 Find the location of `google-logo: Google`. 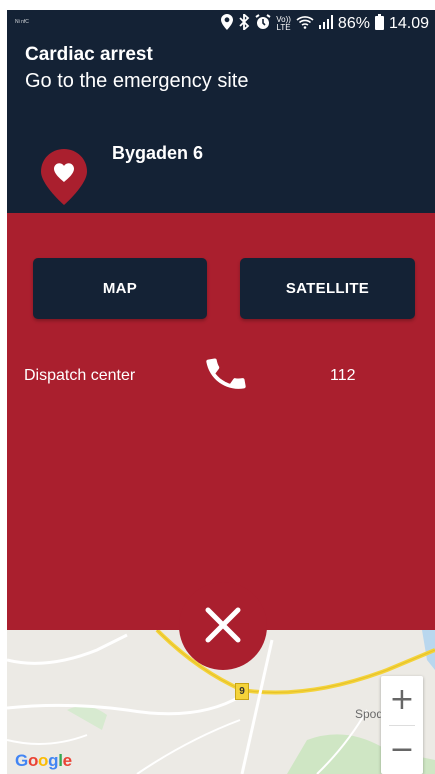

google-logo: Google is located at coordinates (43, 760).